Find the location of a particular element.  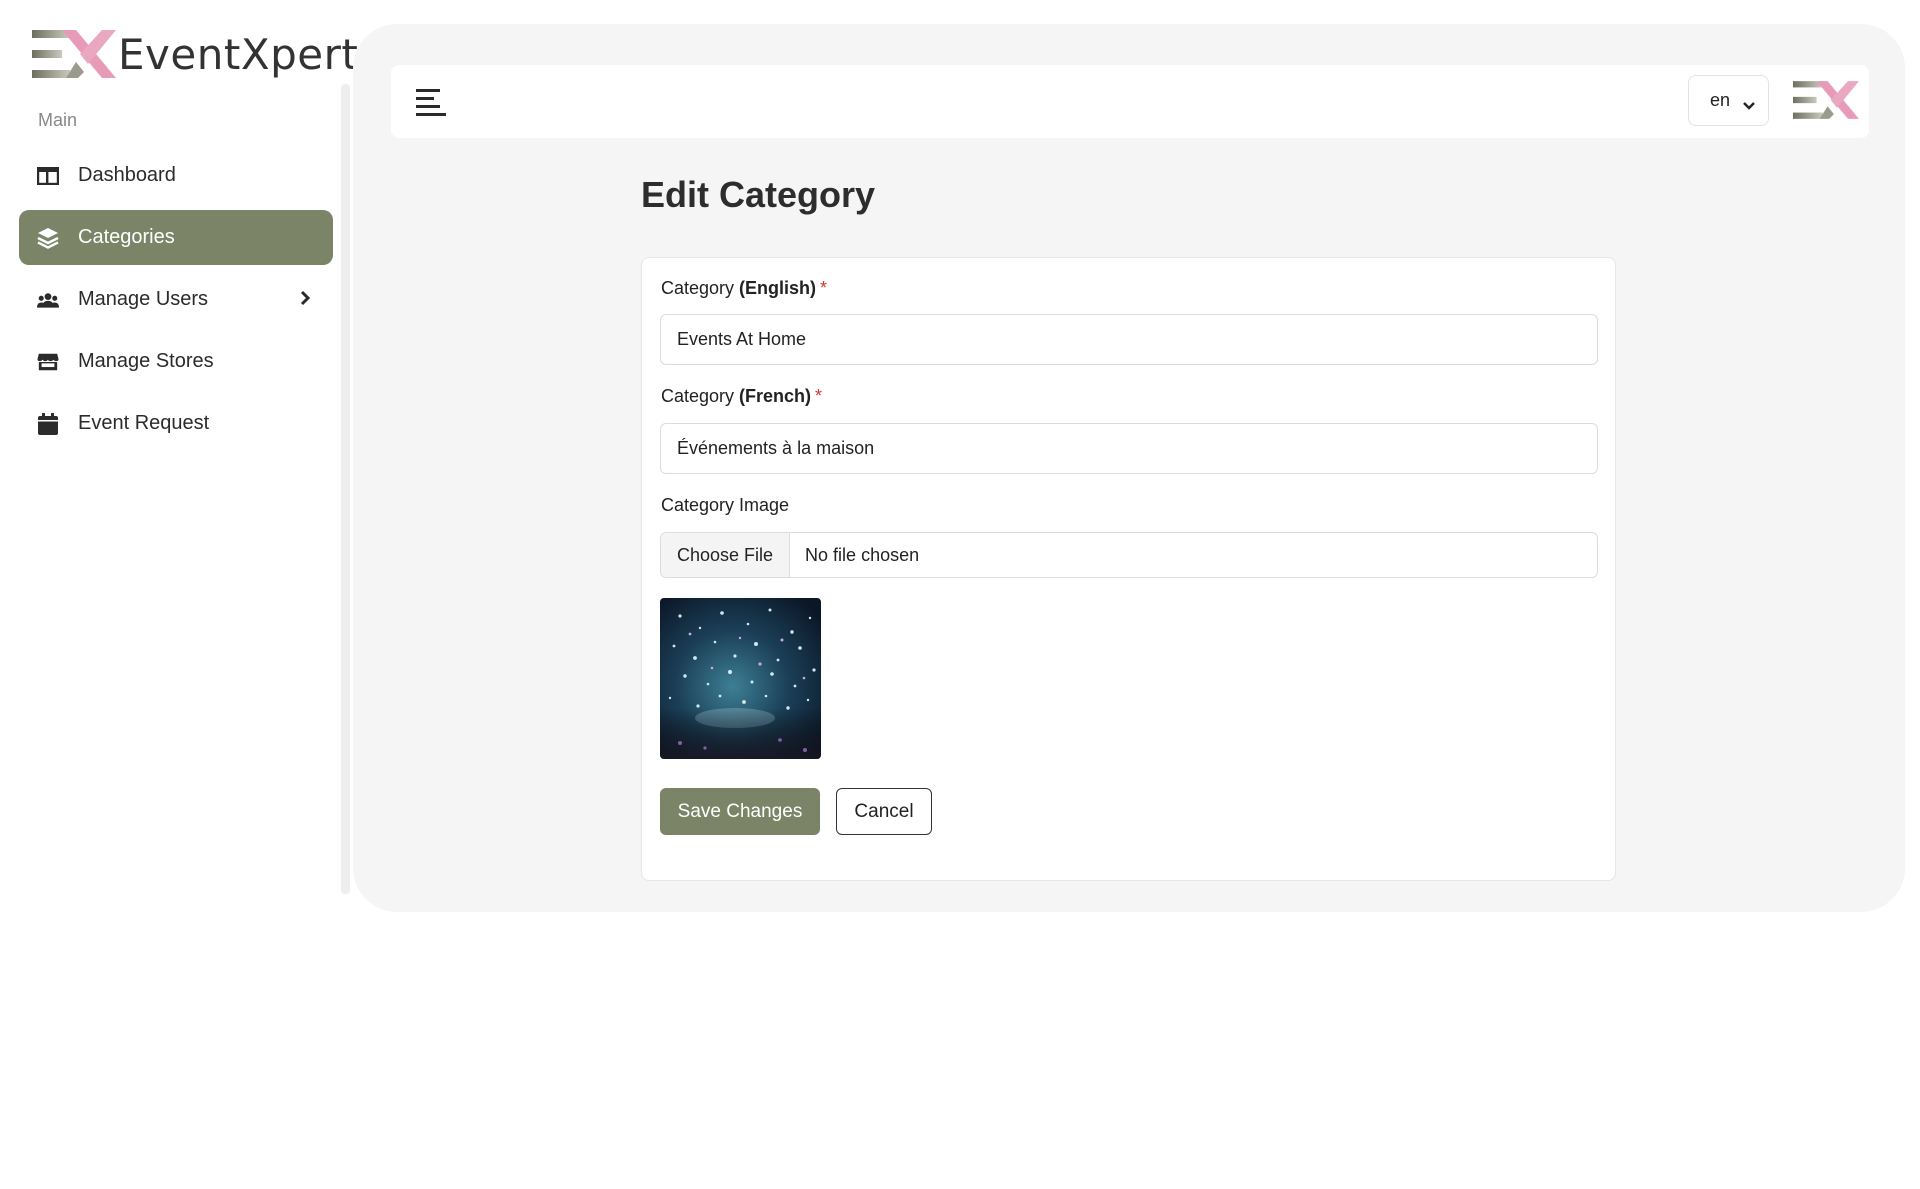

sidebar-item-manage-stores: Manage Stores is located at coordinates (176, 361).